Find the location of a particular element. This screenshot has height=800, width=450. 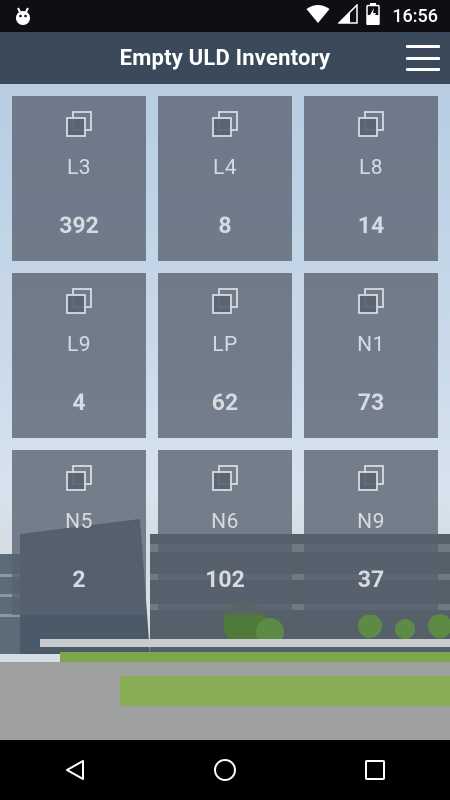

uld-tile-n9: N9 37 is located at coordinates (371, 532).